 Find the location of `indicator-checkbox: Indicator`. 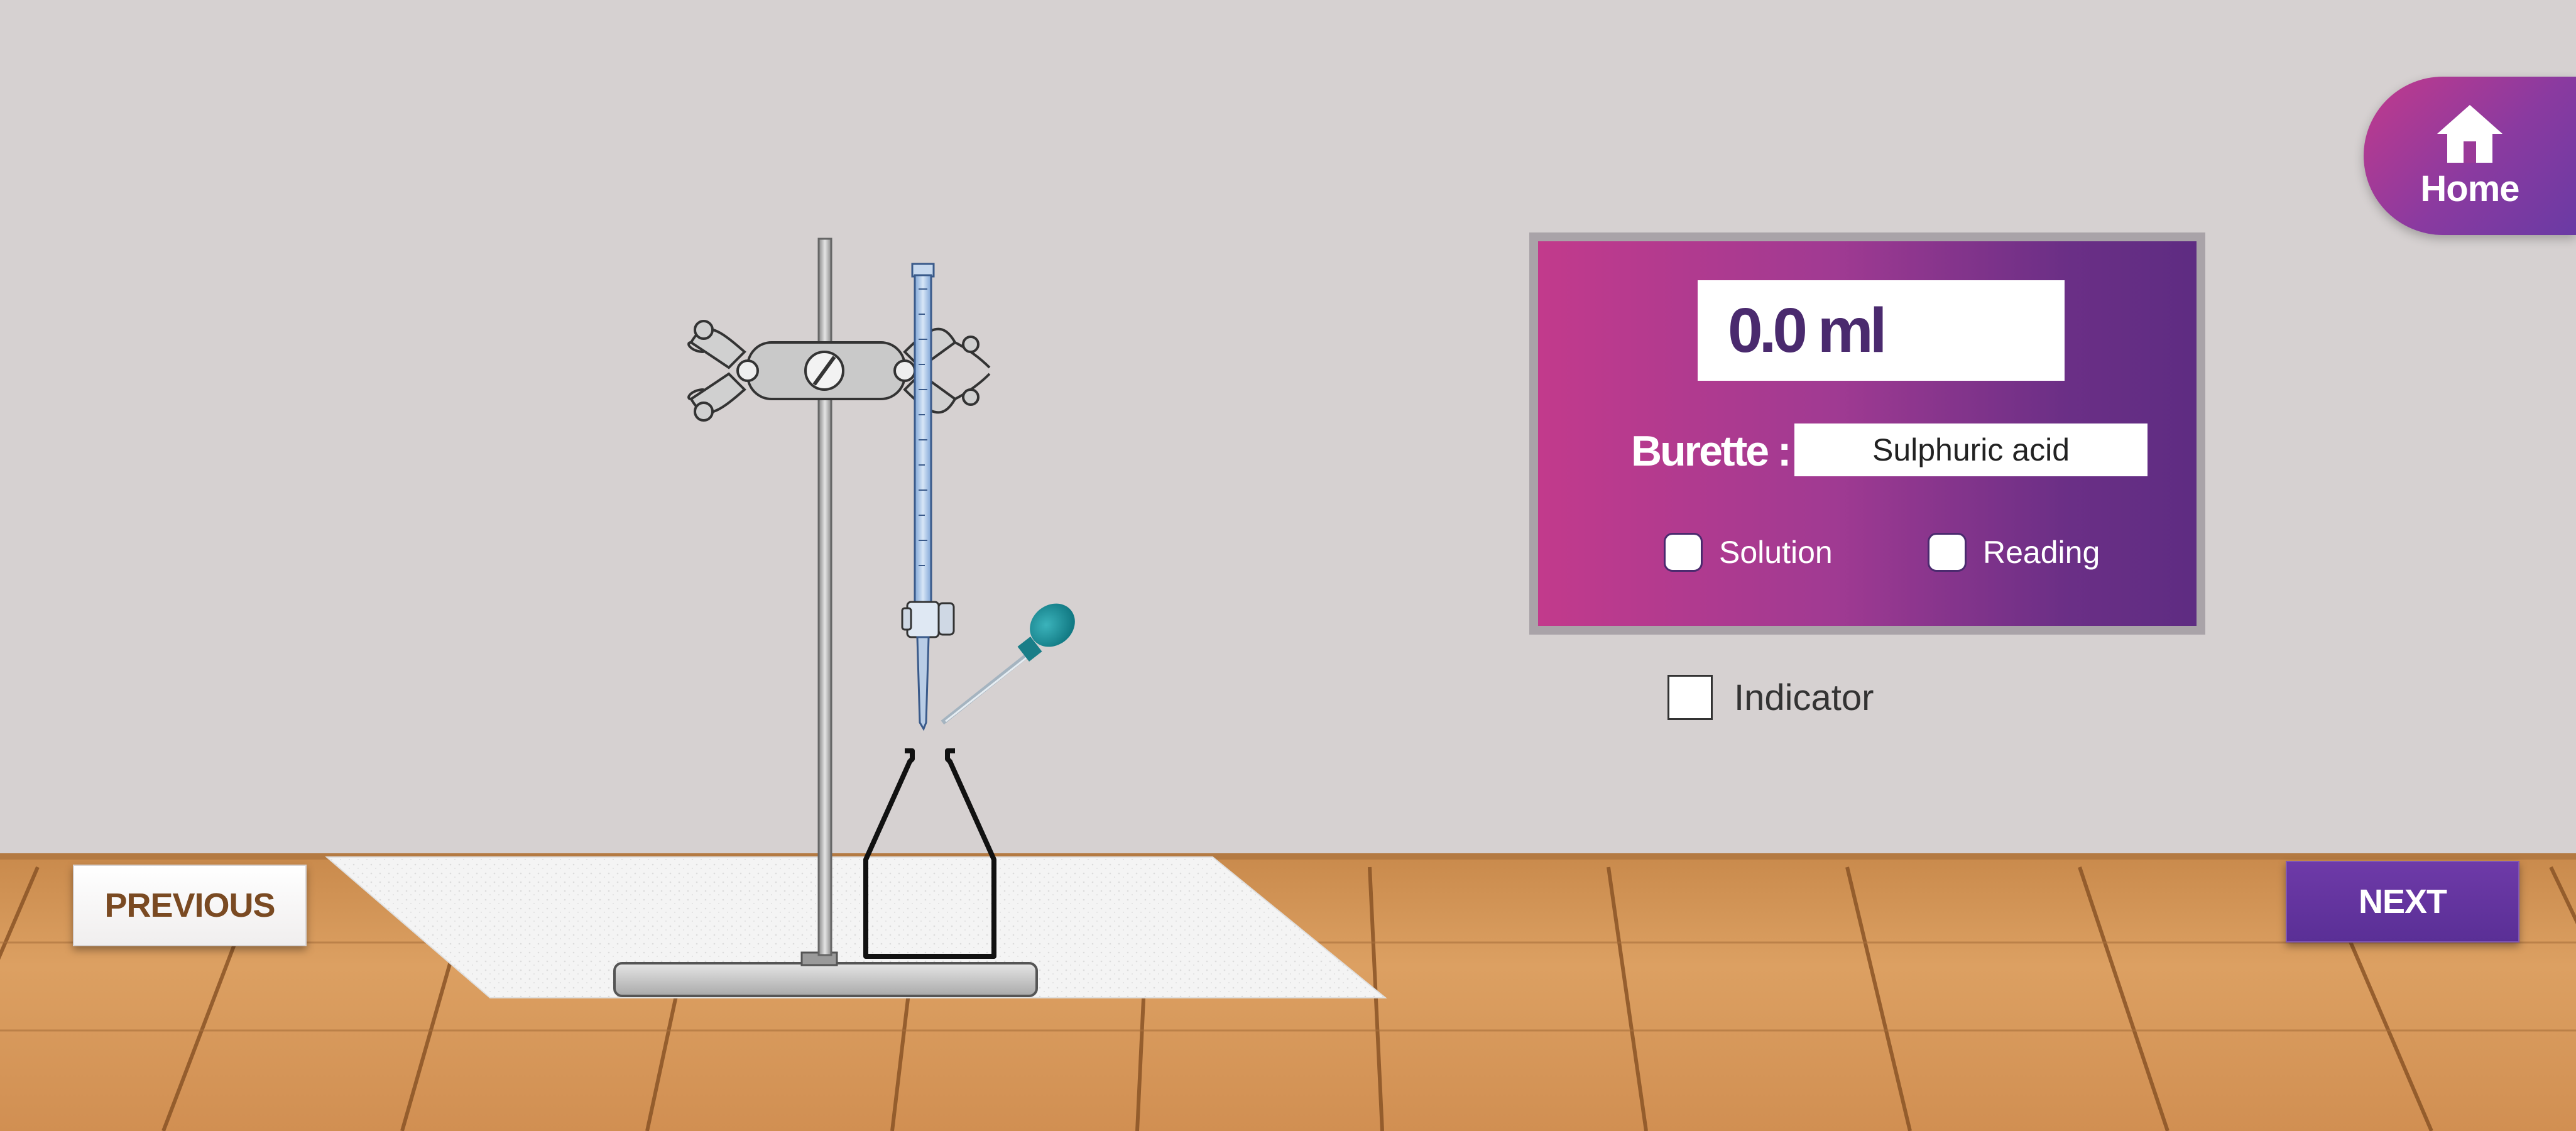

indicator-checkbox: Indicator is located at coordinates (1771, 697).